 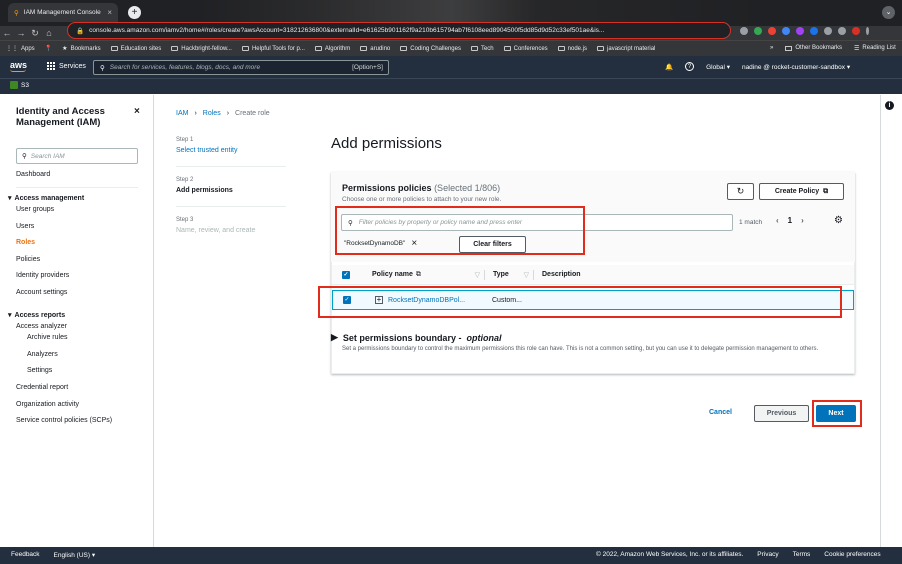 I want to click on step-1-link: Select trusted entity, so click(x=206, y=150).